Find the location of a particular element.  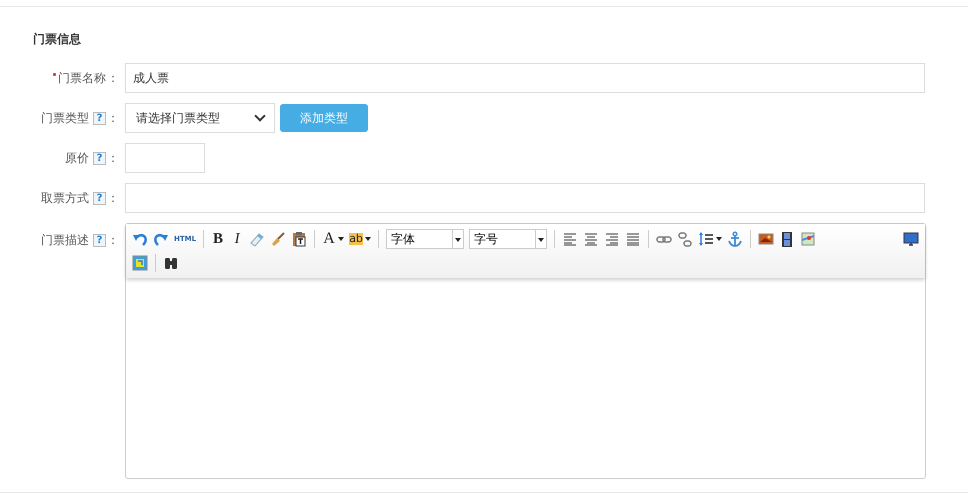

brush-icon is located at coordinates (278, 239).